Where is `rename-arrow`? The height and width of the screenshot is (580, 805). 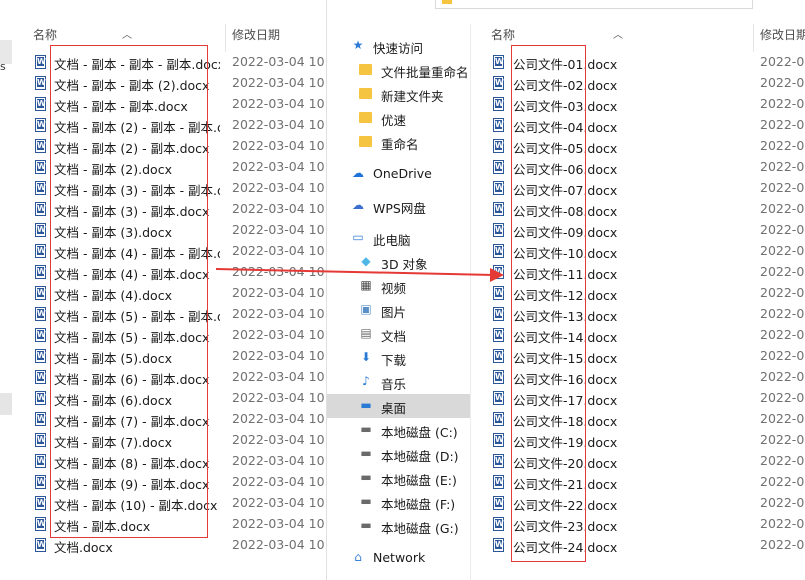
rename-arrow is located at coordinates (359, 275).